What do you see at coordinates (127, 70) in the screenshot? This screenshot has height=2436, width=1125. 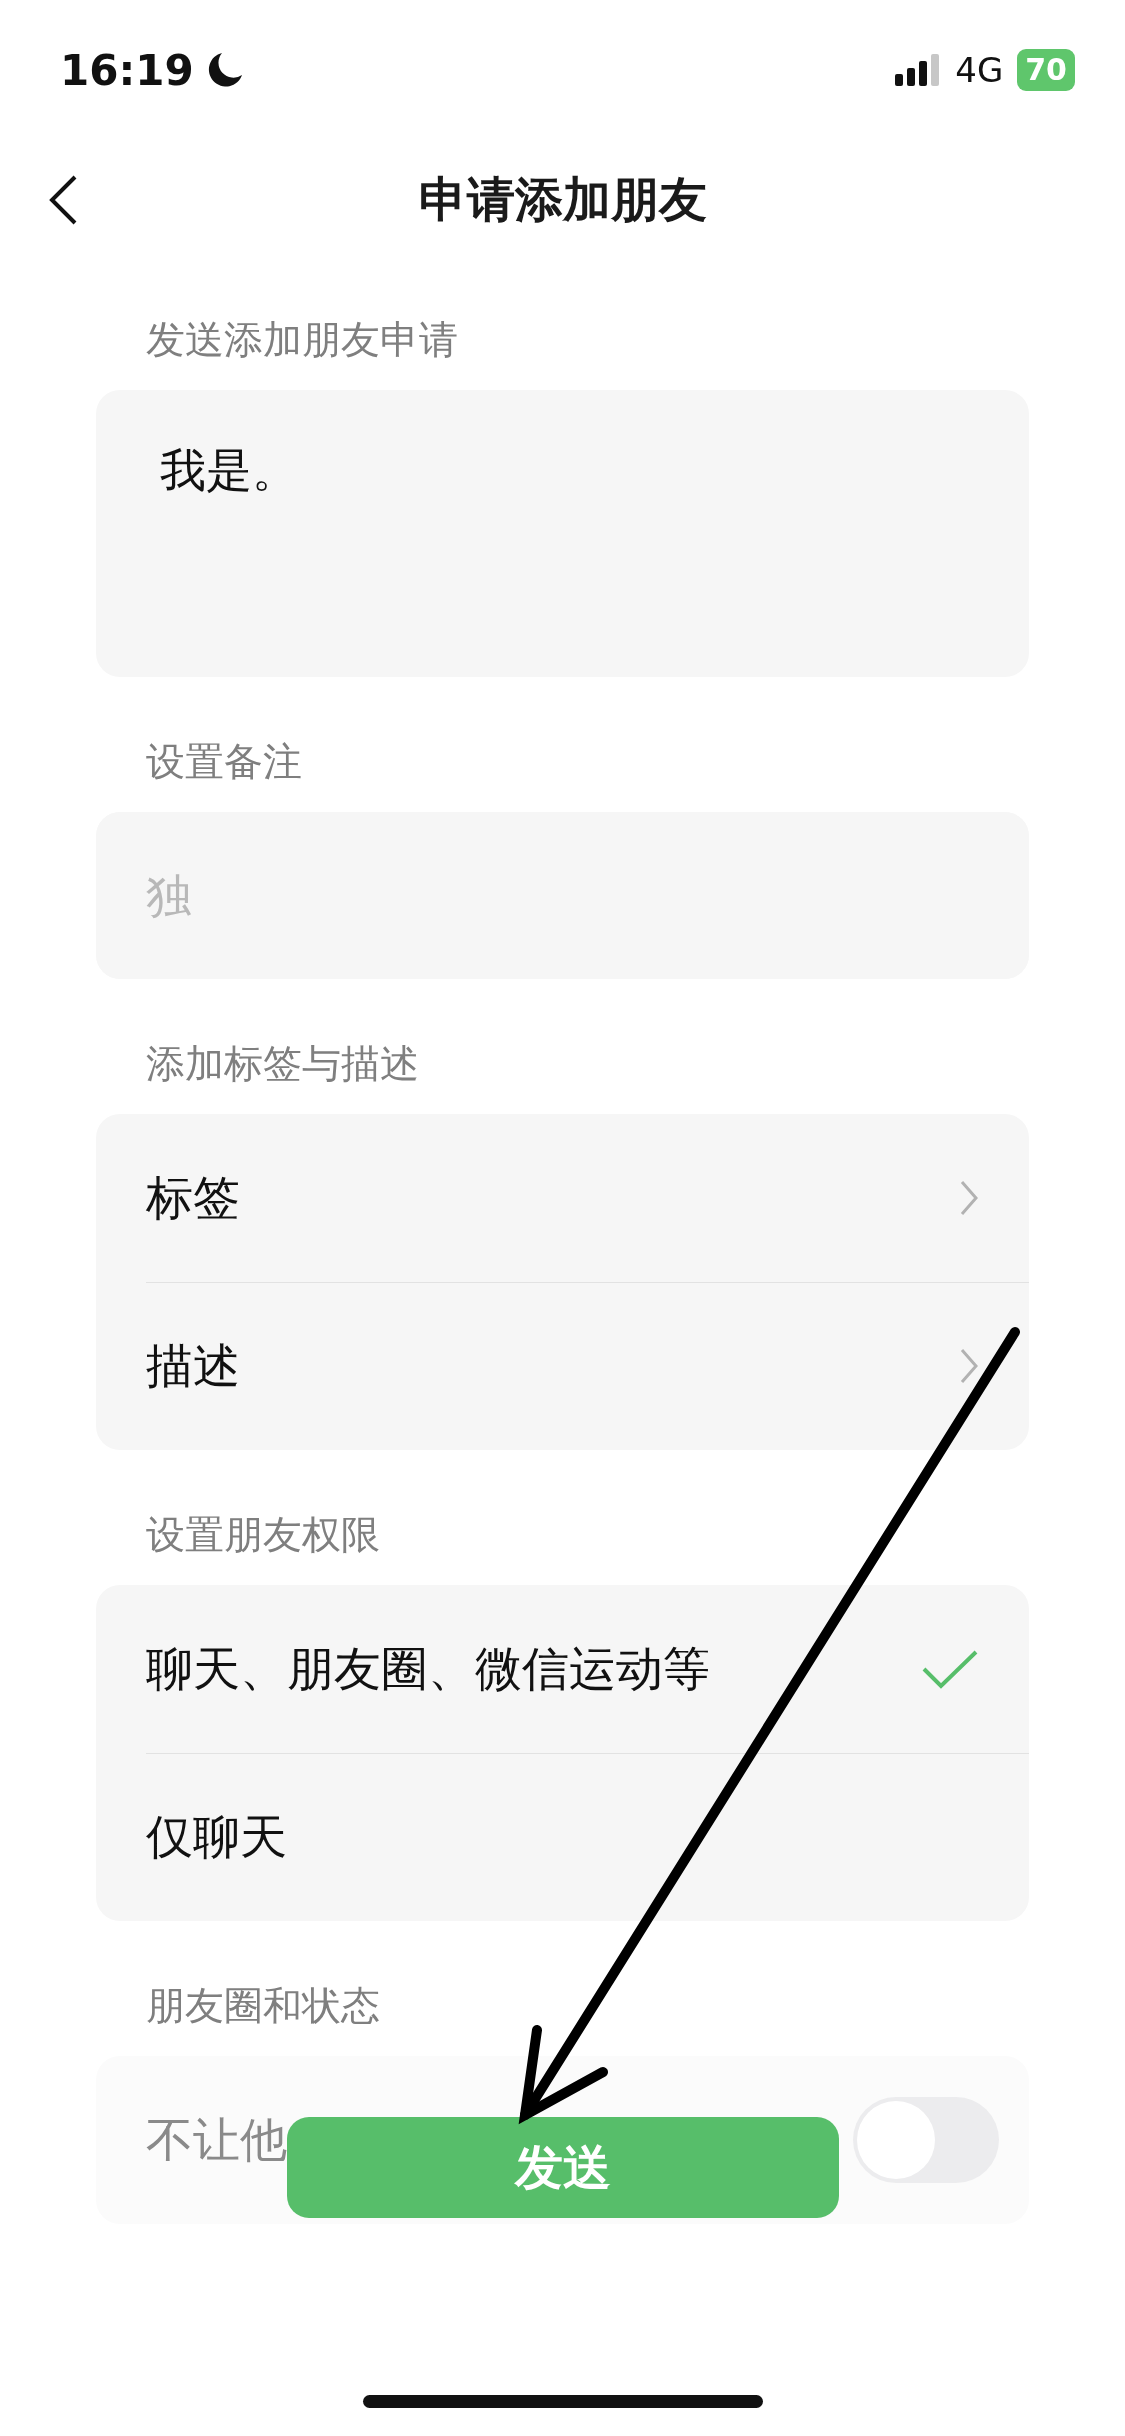 I see `status-time: 16:19` at bounding box center [127, 70].